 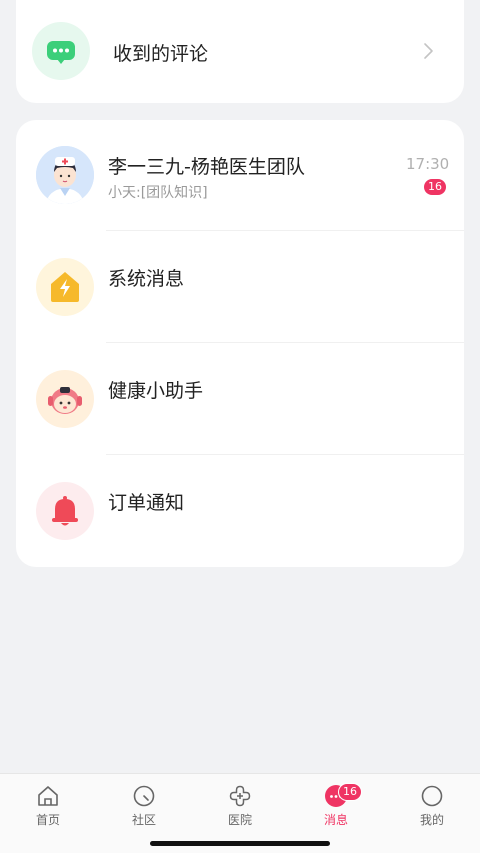 What do you see at coordinates (435, 187) in the screenshot?
I see `unread-badge: 16` at bounding box center [435, 187].